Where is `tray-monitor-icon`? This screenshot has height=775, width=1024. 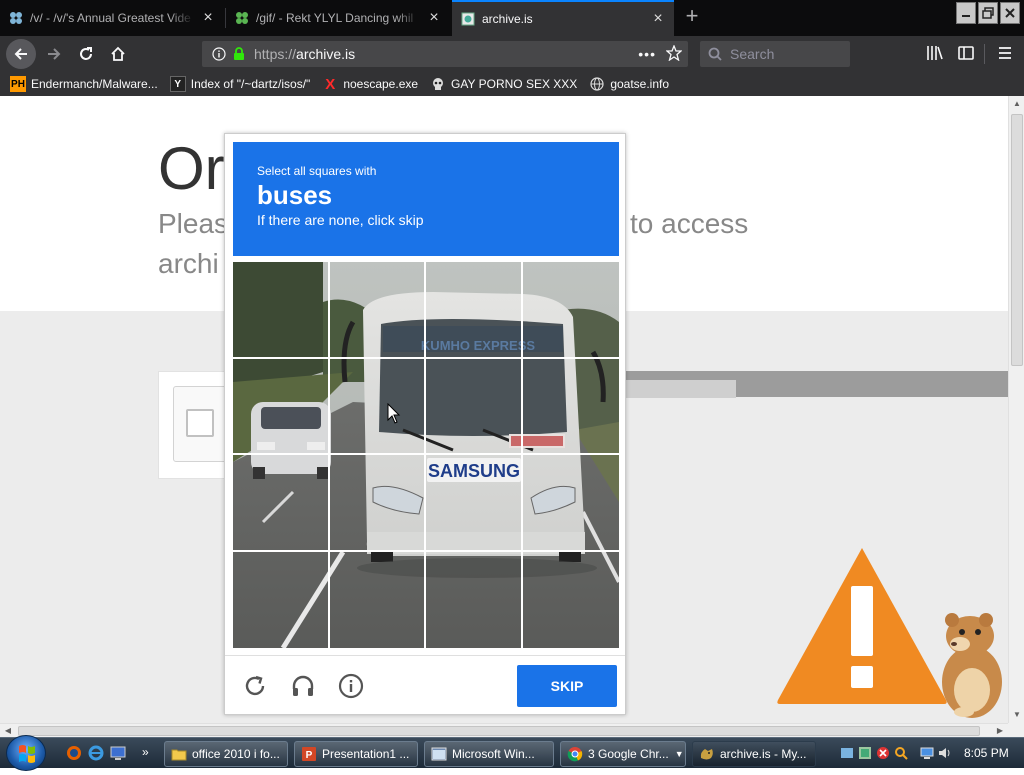
tray-monitor-icon is located at coordinates (927, 753).